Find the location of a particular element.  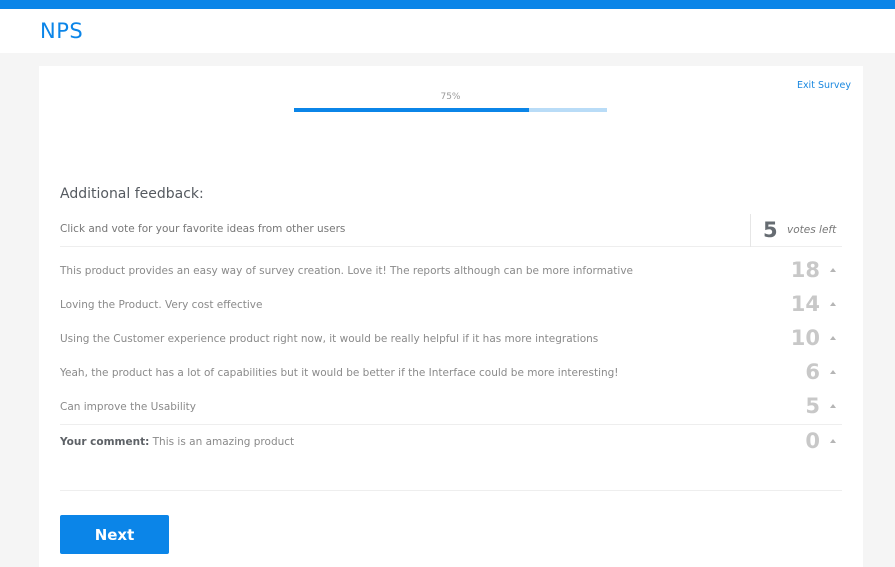

app-title: NPS is located at coordinates (62, 31).